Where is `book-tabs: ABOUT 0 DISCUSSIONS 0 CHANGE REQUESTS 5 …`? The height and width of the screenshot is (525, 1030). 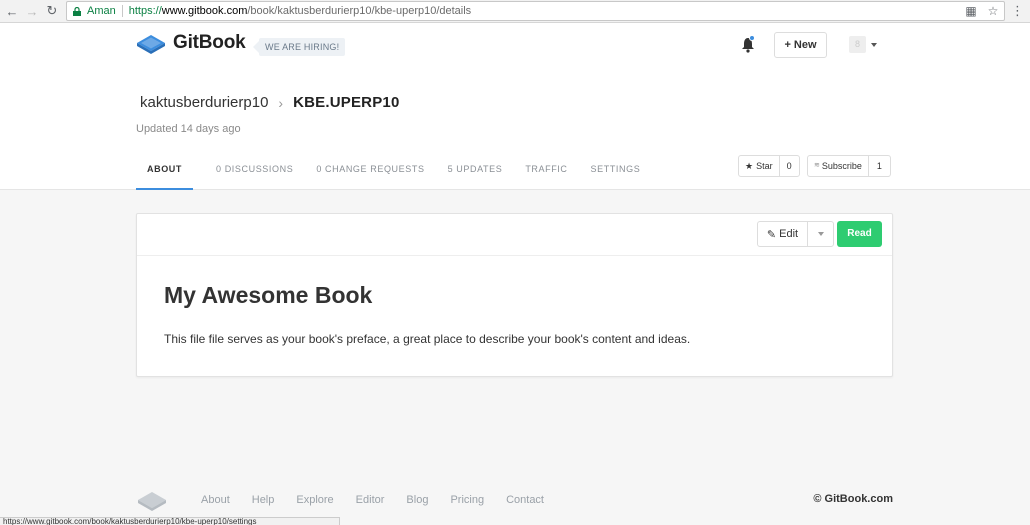
book-tabs: ABOUT 0 DISCUSSIONS 0 CHANGE REQUESTS 5 … is located at coordinates (399, 171).